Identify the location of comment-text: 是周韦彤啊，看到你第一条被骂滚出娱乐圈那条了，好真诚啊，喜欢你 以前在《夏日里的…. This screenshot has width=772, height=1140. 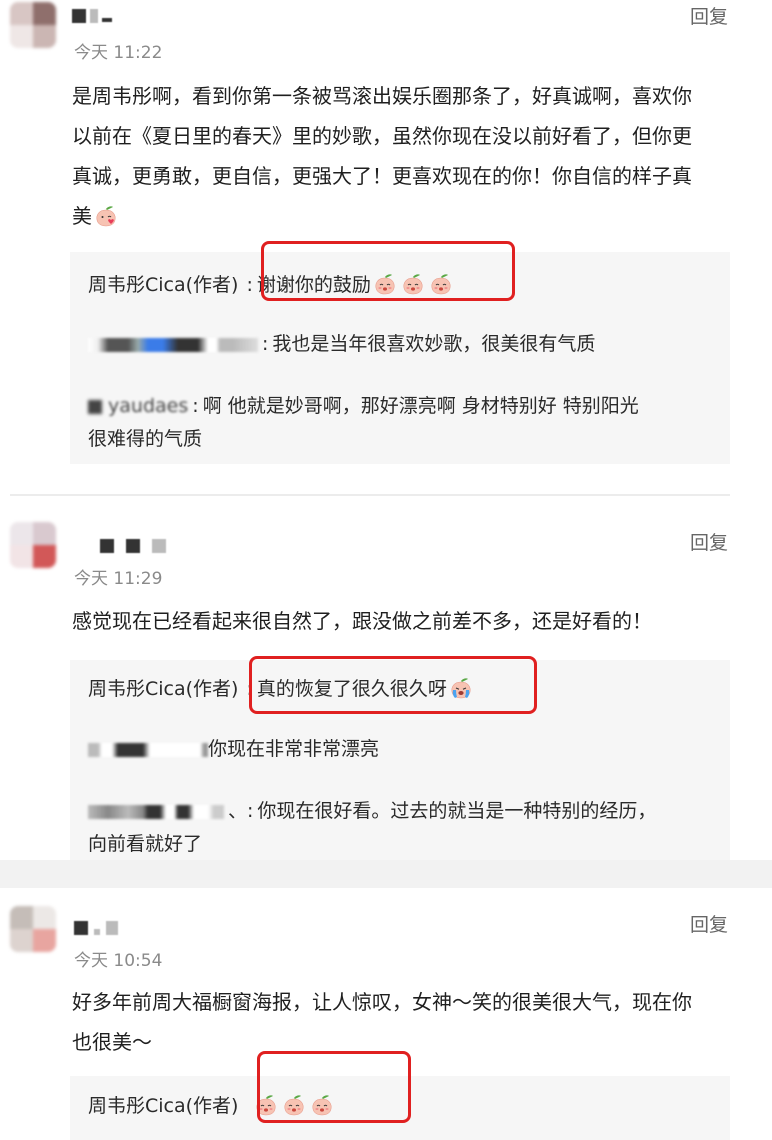
(402, 156).